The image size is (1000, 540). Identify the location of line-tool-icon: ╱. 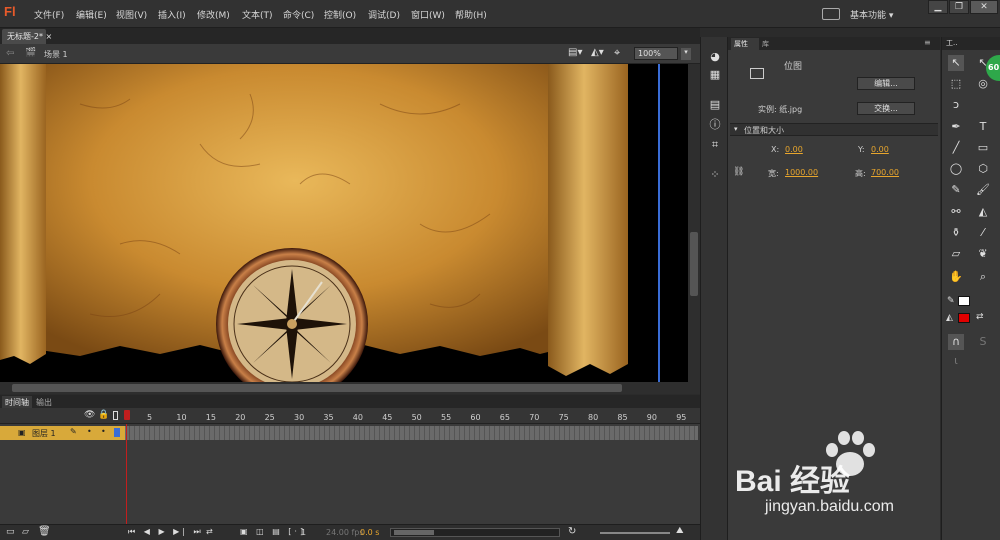
(956, 148).